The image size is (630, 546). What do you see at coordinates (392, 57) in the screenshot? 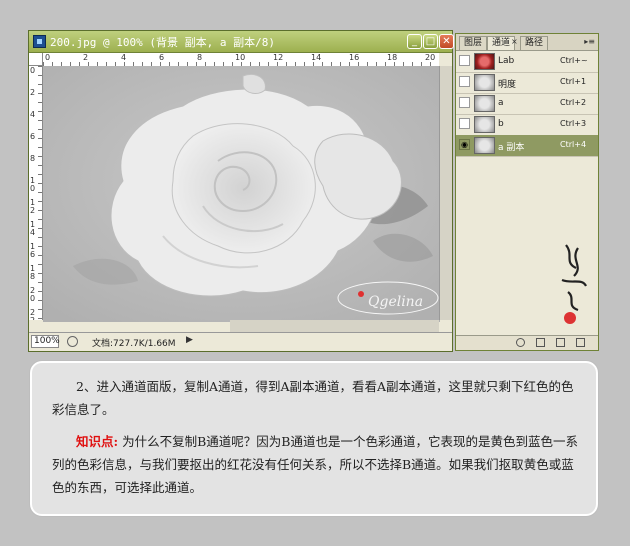
I see `ruler-top-tick: 18` at bounding box center [392, 57].